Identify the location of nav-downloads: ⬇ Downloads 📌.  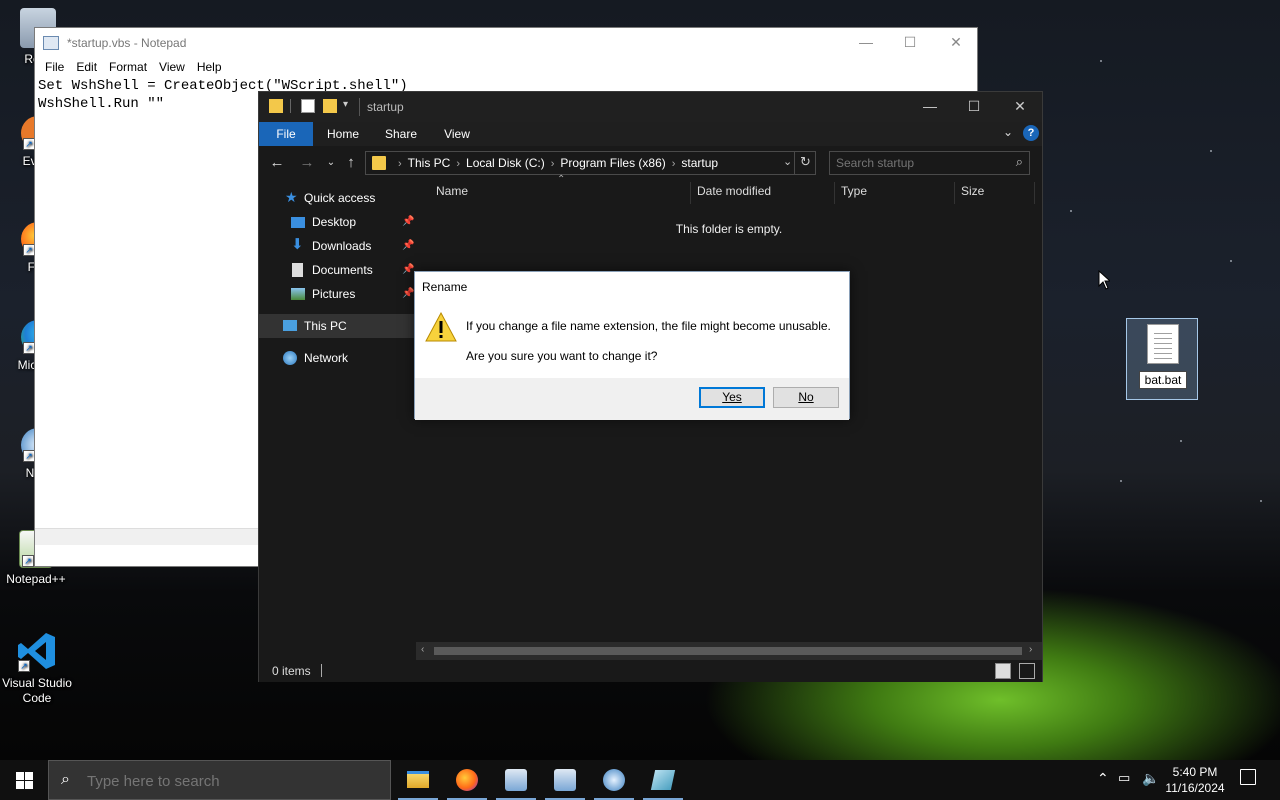
(337, 246).